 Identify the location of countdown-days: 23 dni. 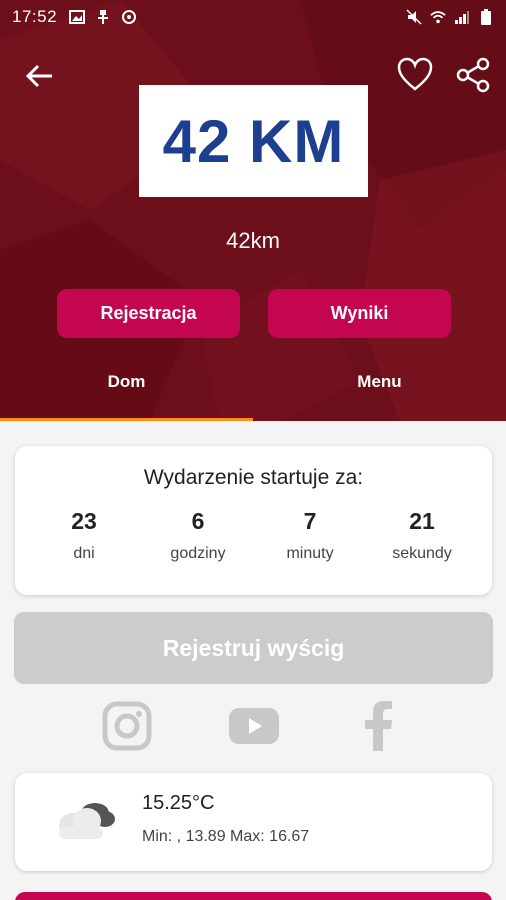
(84, 535).